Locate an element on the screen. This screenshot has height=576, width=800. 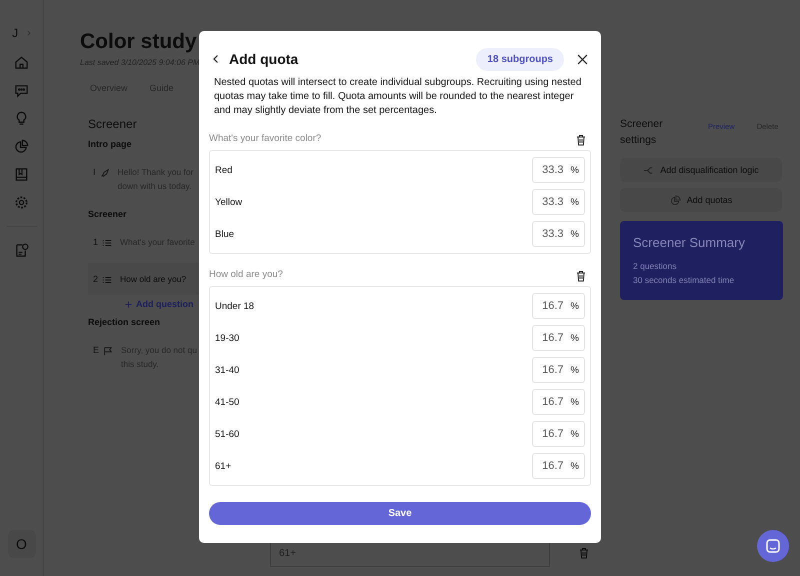
subgroups-badge: 18 subgroups is located at coordinates (520, 59).